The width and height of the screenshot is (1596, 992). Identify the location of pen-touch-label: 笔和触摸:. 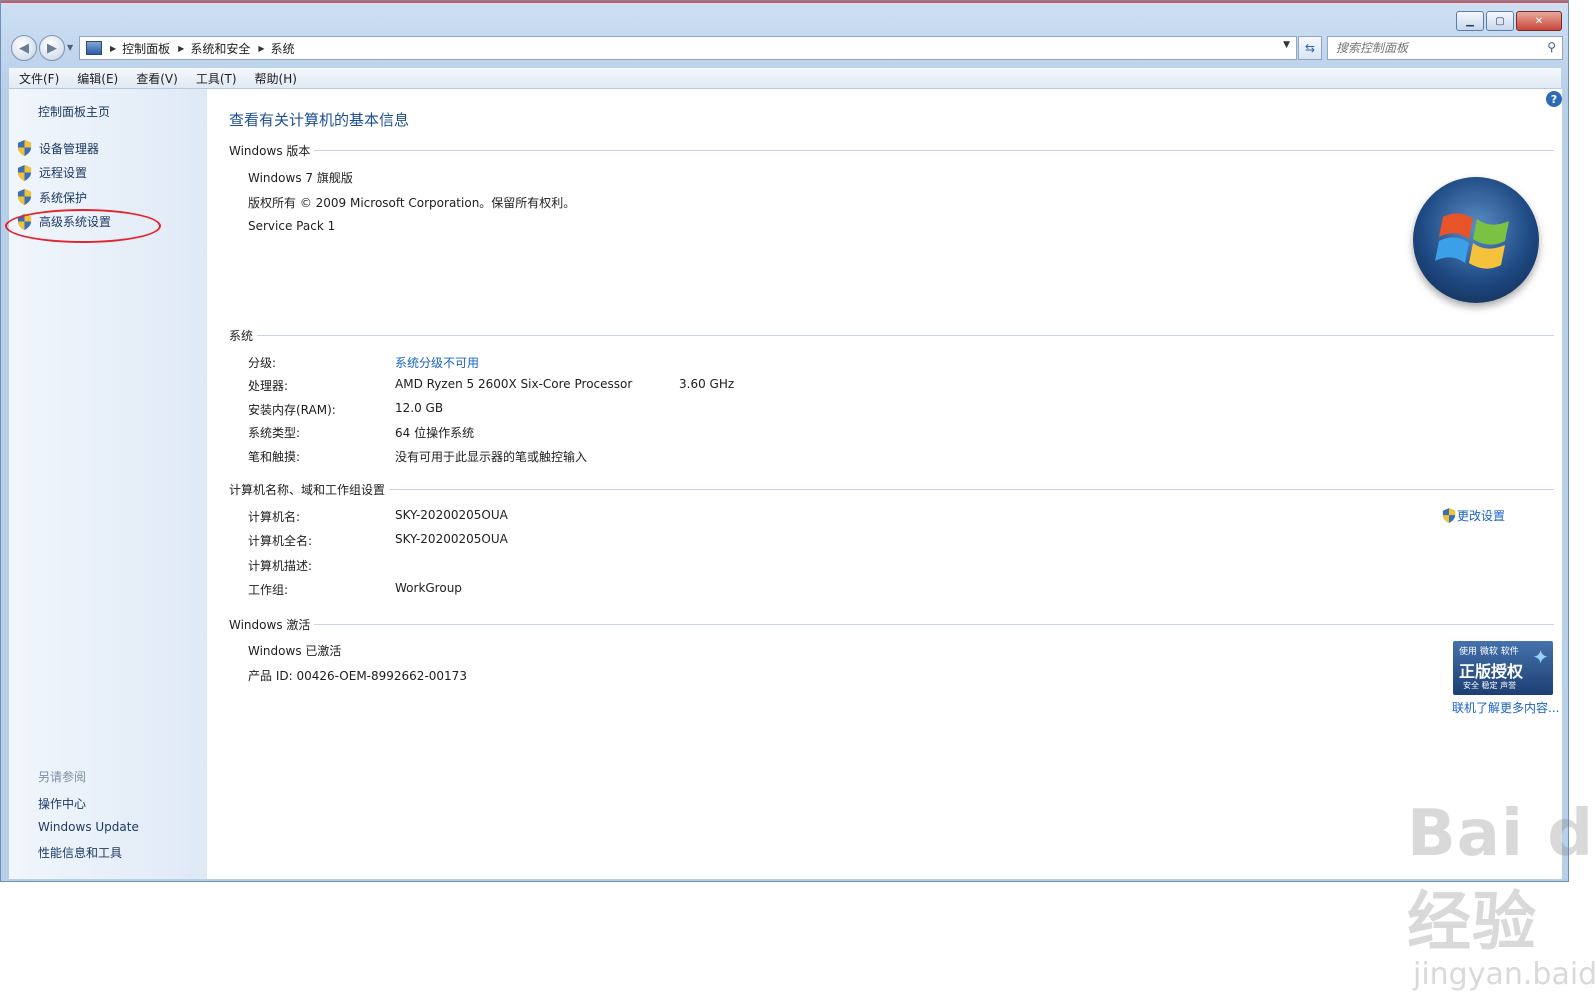
(274, 457).